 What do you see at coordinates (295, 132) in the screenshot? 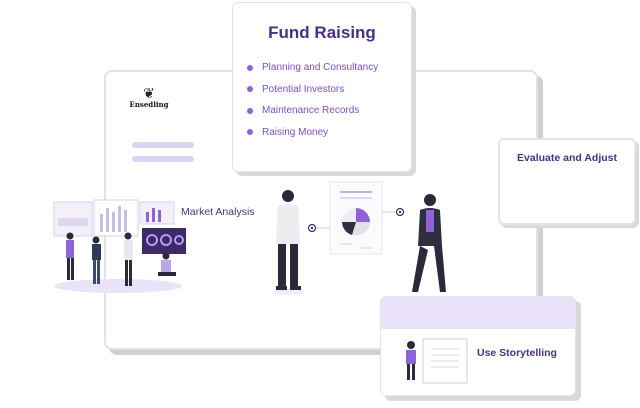
I see `list-item-label: Raising Money` at bounding box center [295, 132].